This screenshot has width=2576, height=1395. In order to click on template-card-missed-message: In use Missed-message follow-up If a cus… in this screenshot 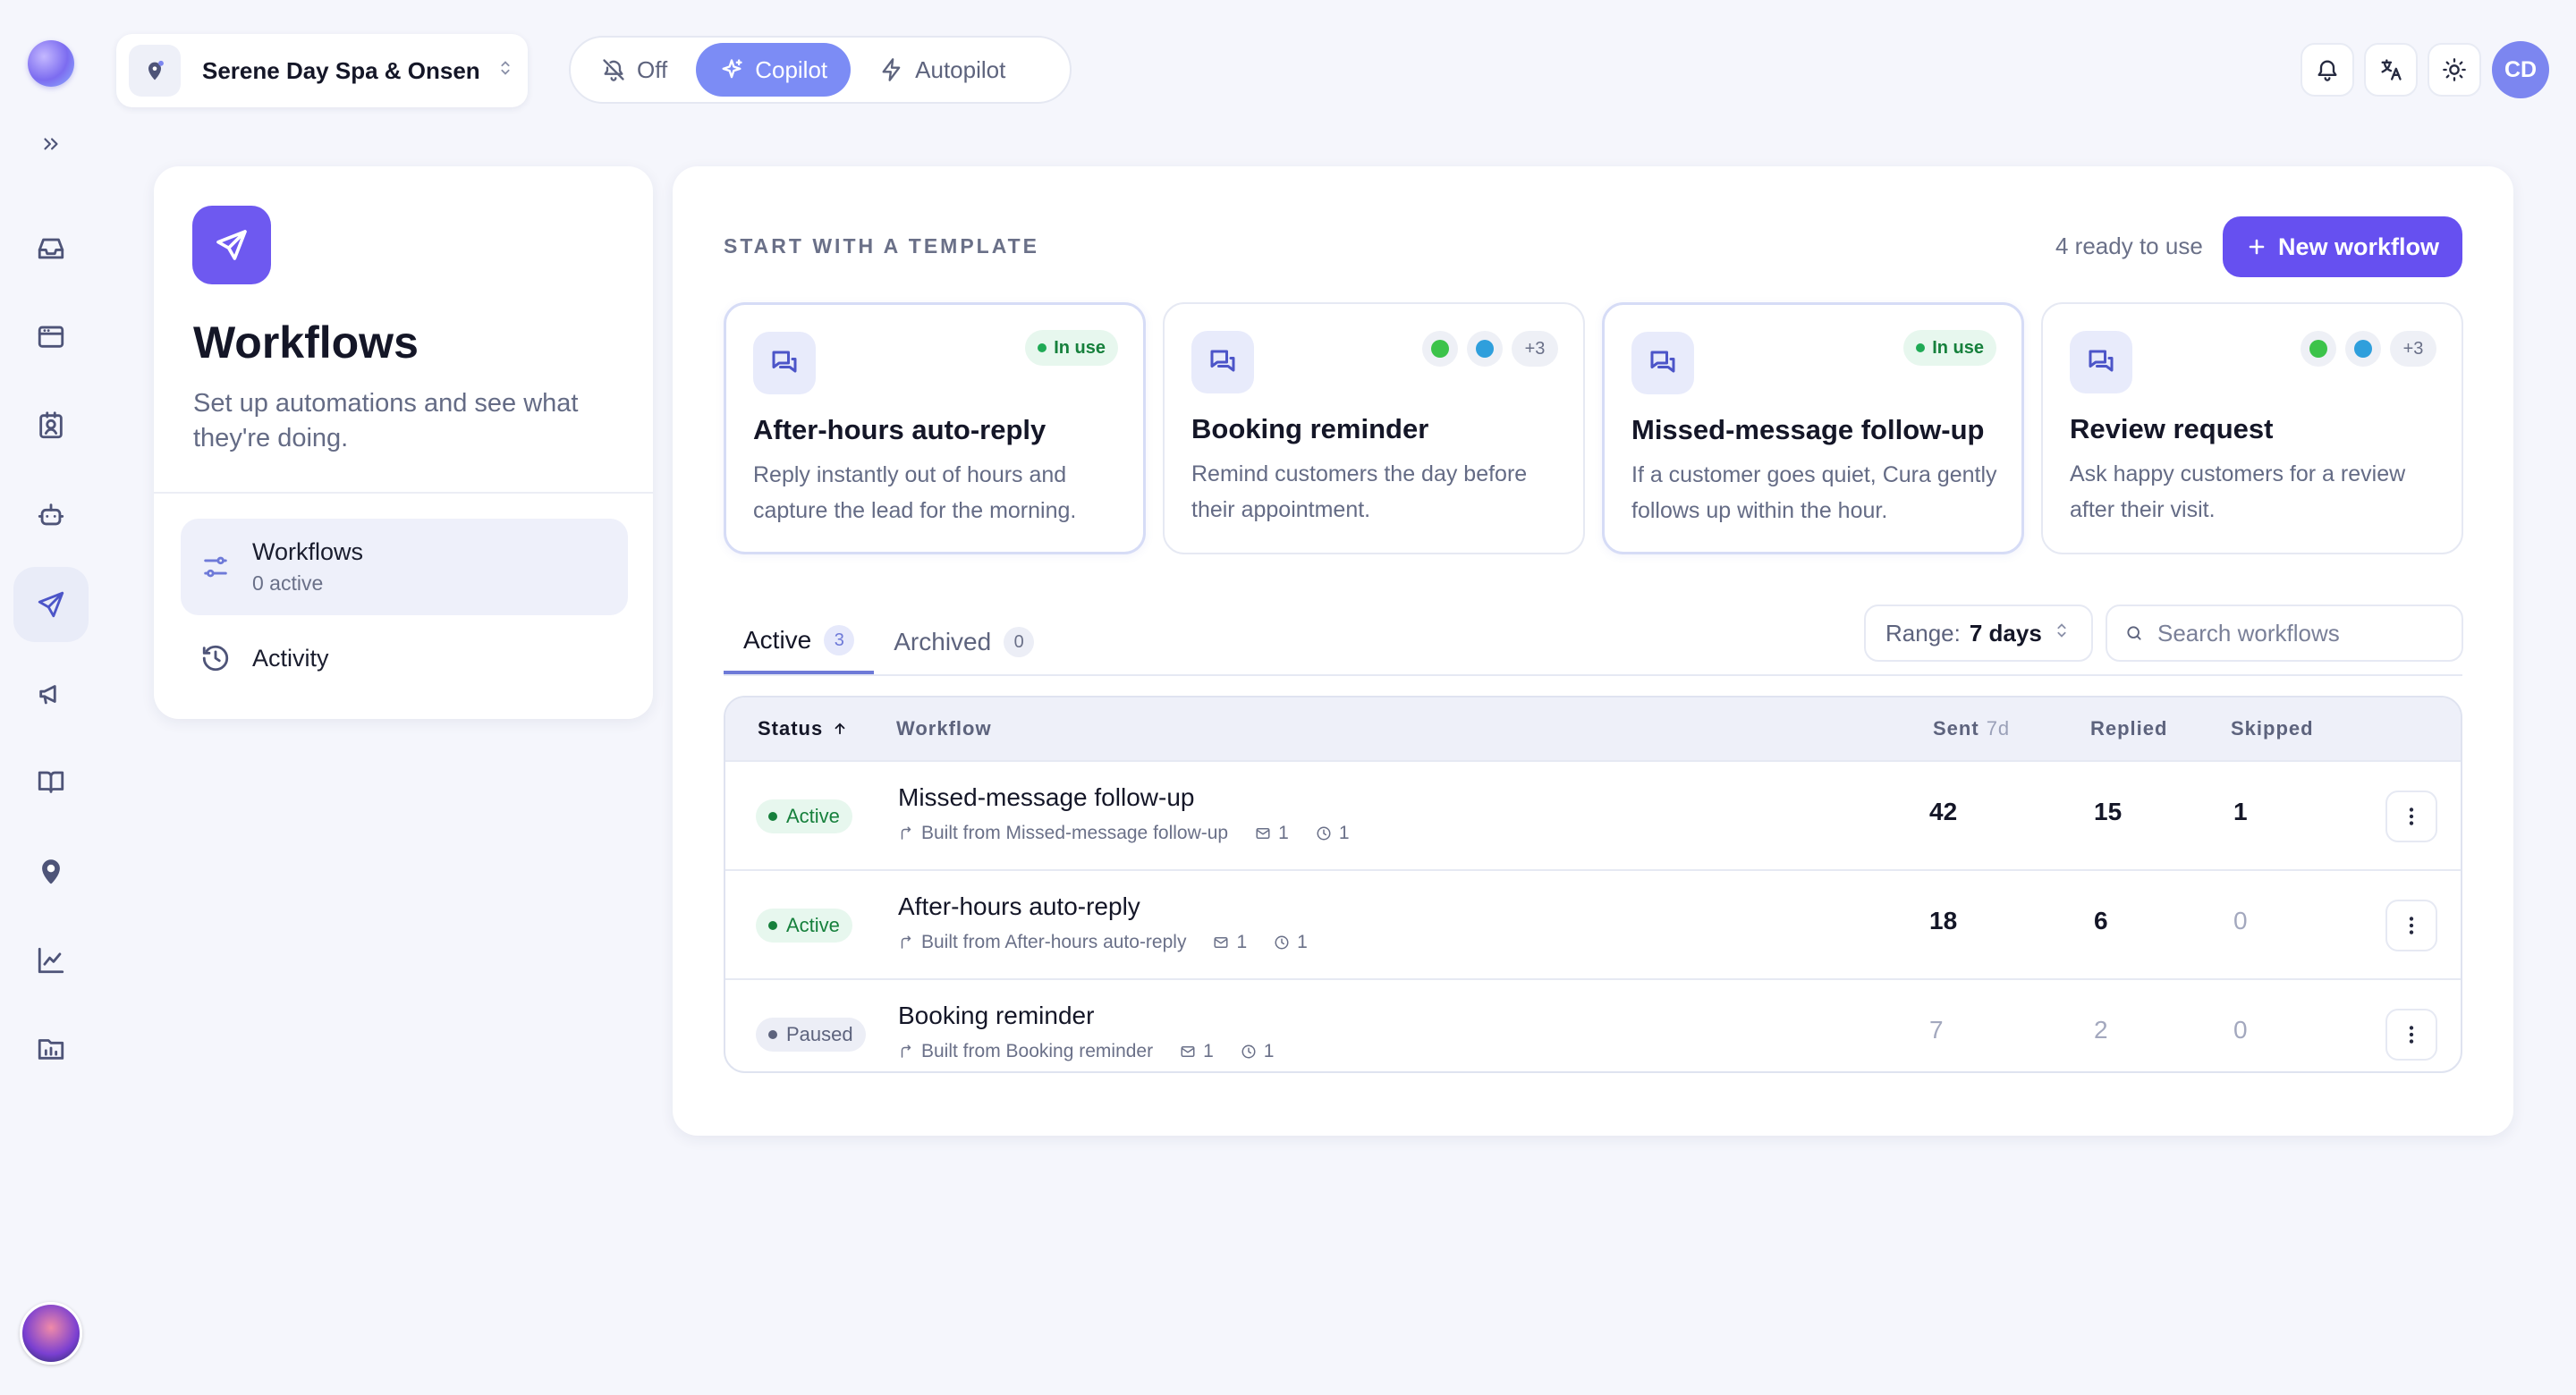, I will do `click(1813, 428)`.